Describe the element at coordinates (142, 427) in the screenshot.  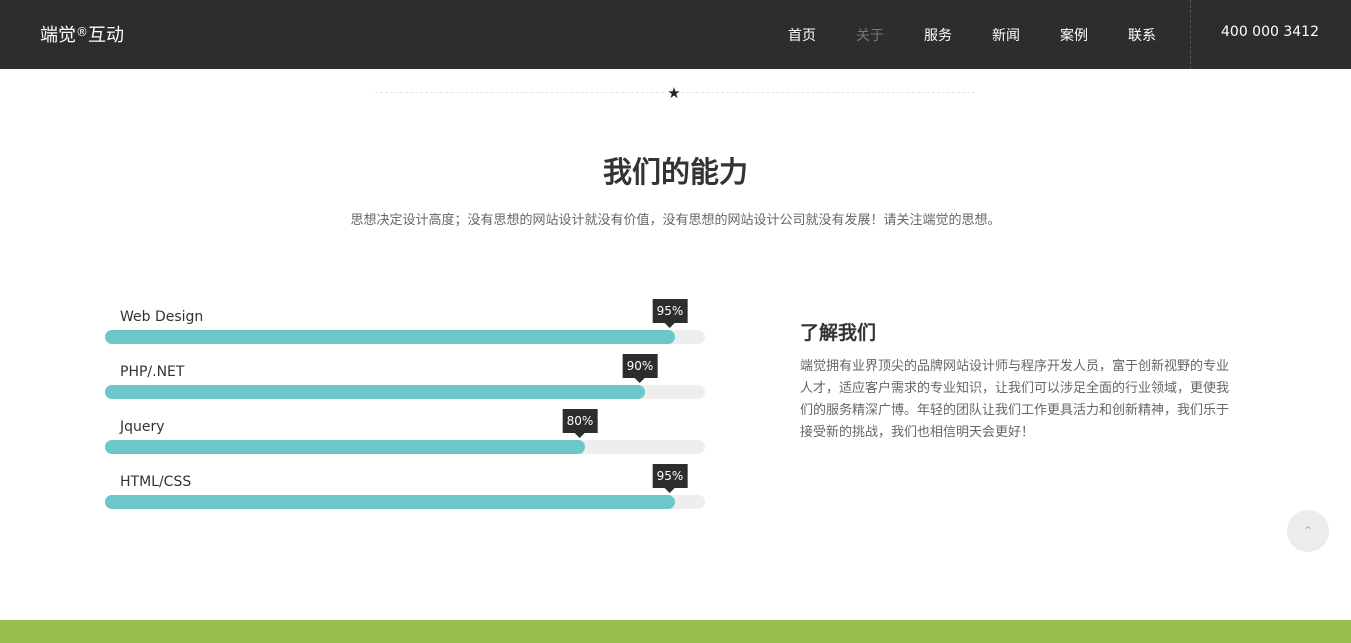
I see `skill-name: Jquery` at that location.